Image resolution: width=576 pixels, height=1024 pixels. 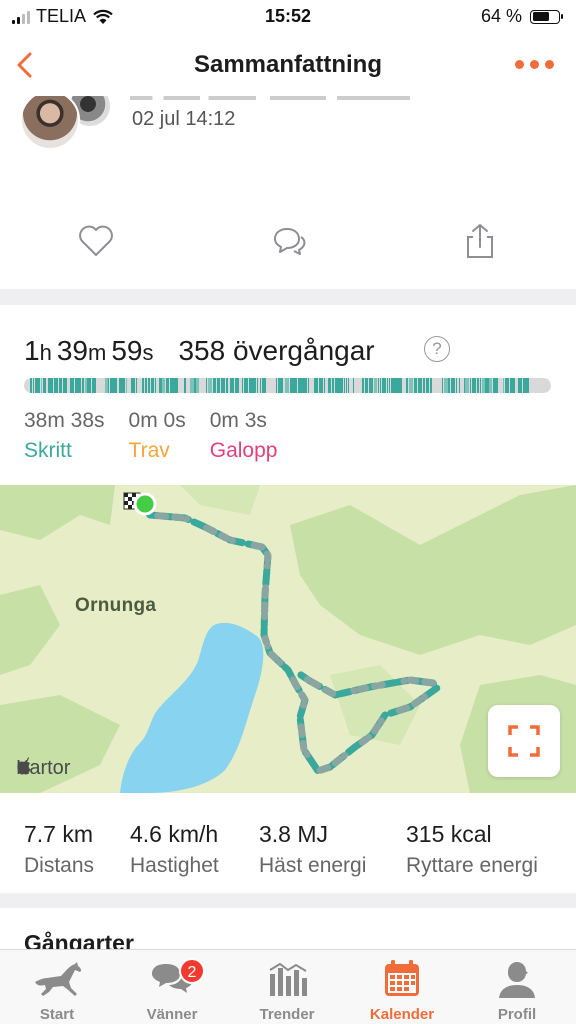 What do you see at coordinates (519, 64) in the screenshot?
I see `more-dot-icon` at bounding box center [519, 64].